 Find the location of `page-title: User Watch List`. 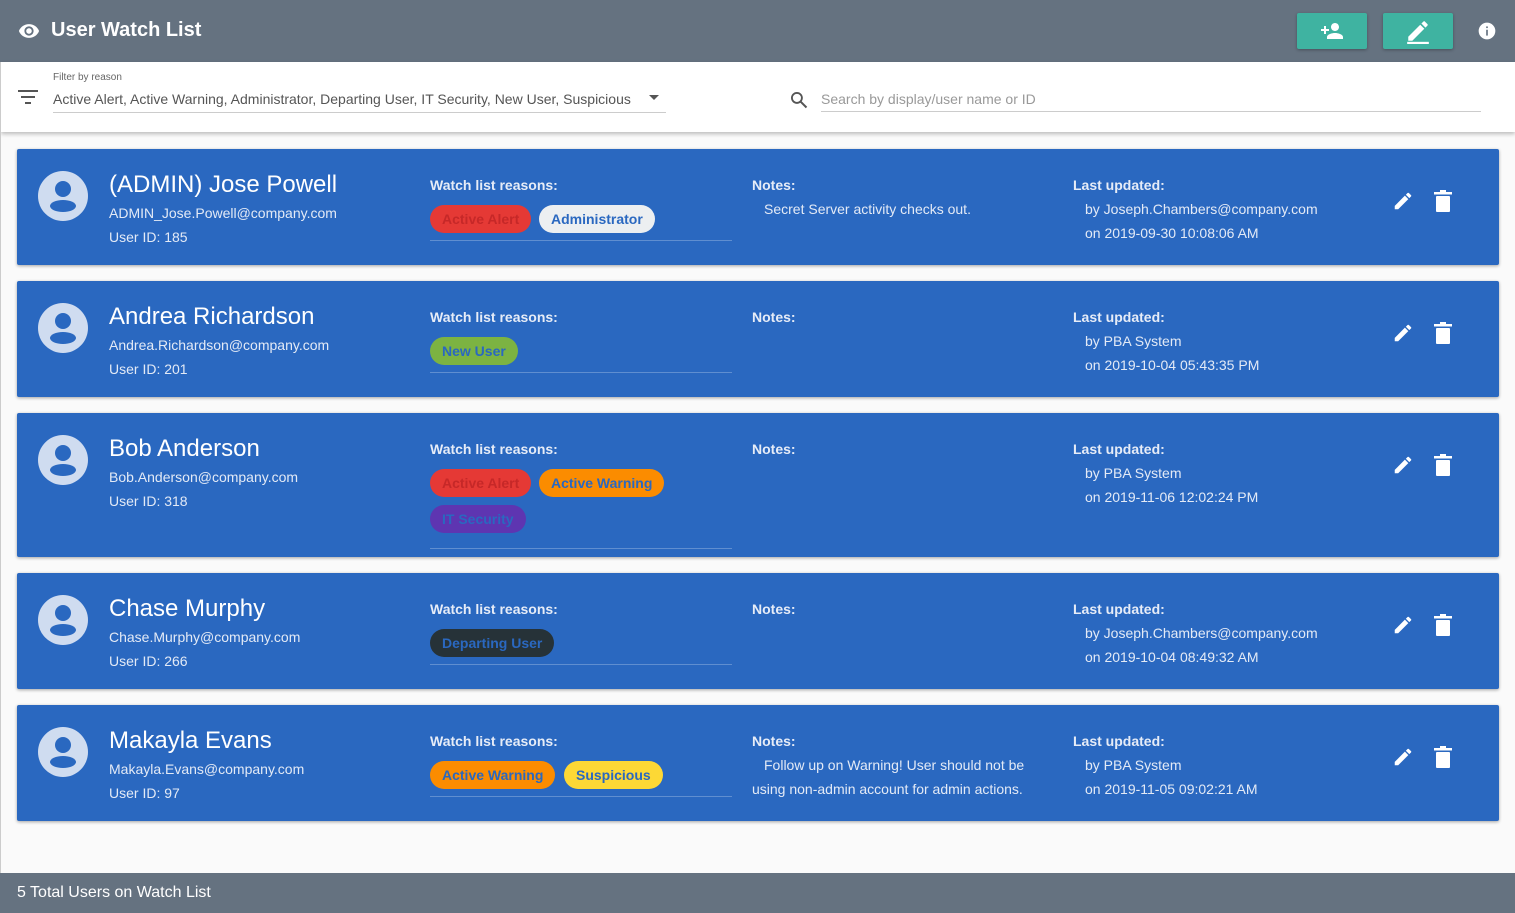

page-title: User Watch List is located at coordinates (126, 30).